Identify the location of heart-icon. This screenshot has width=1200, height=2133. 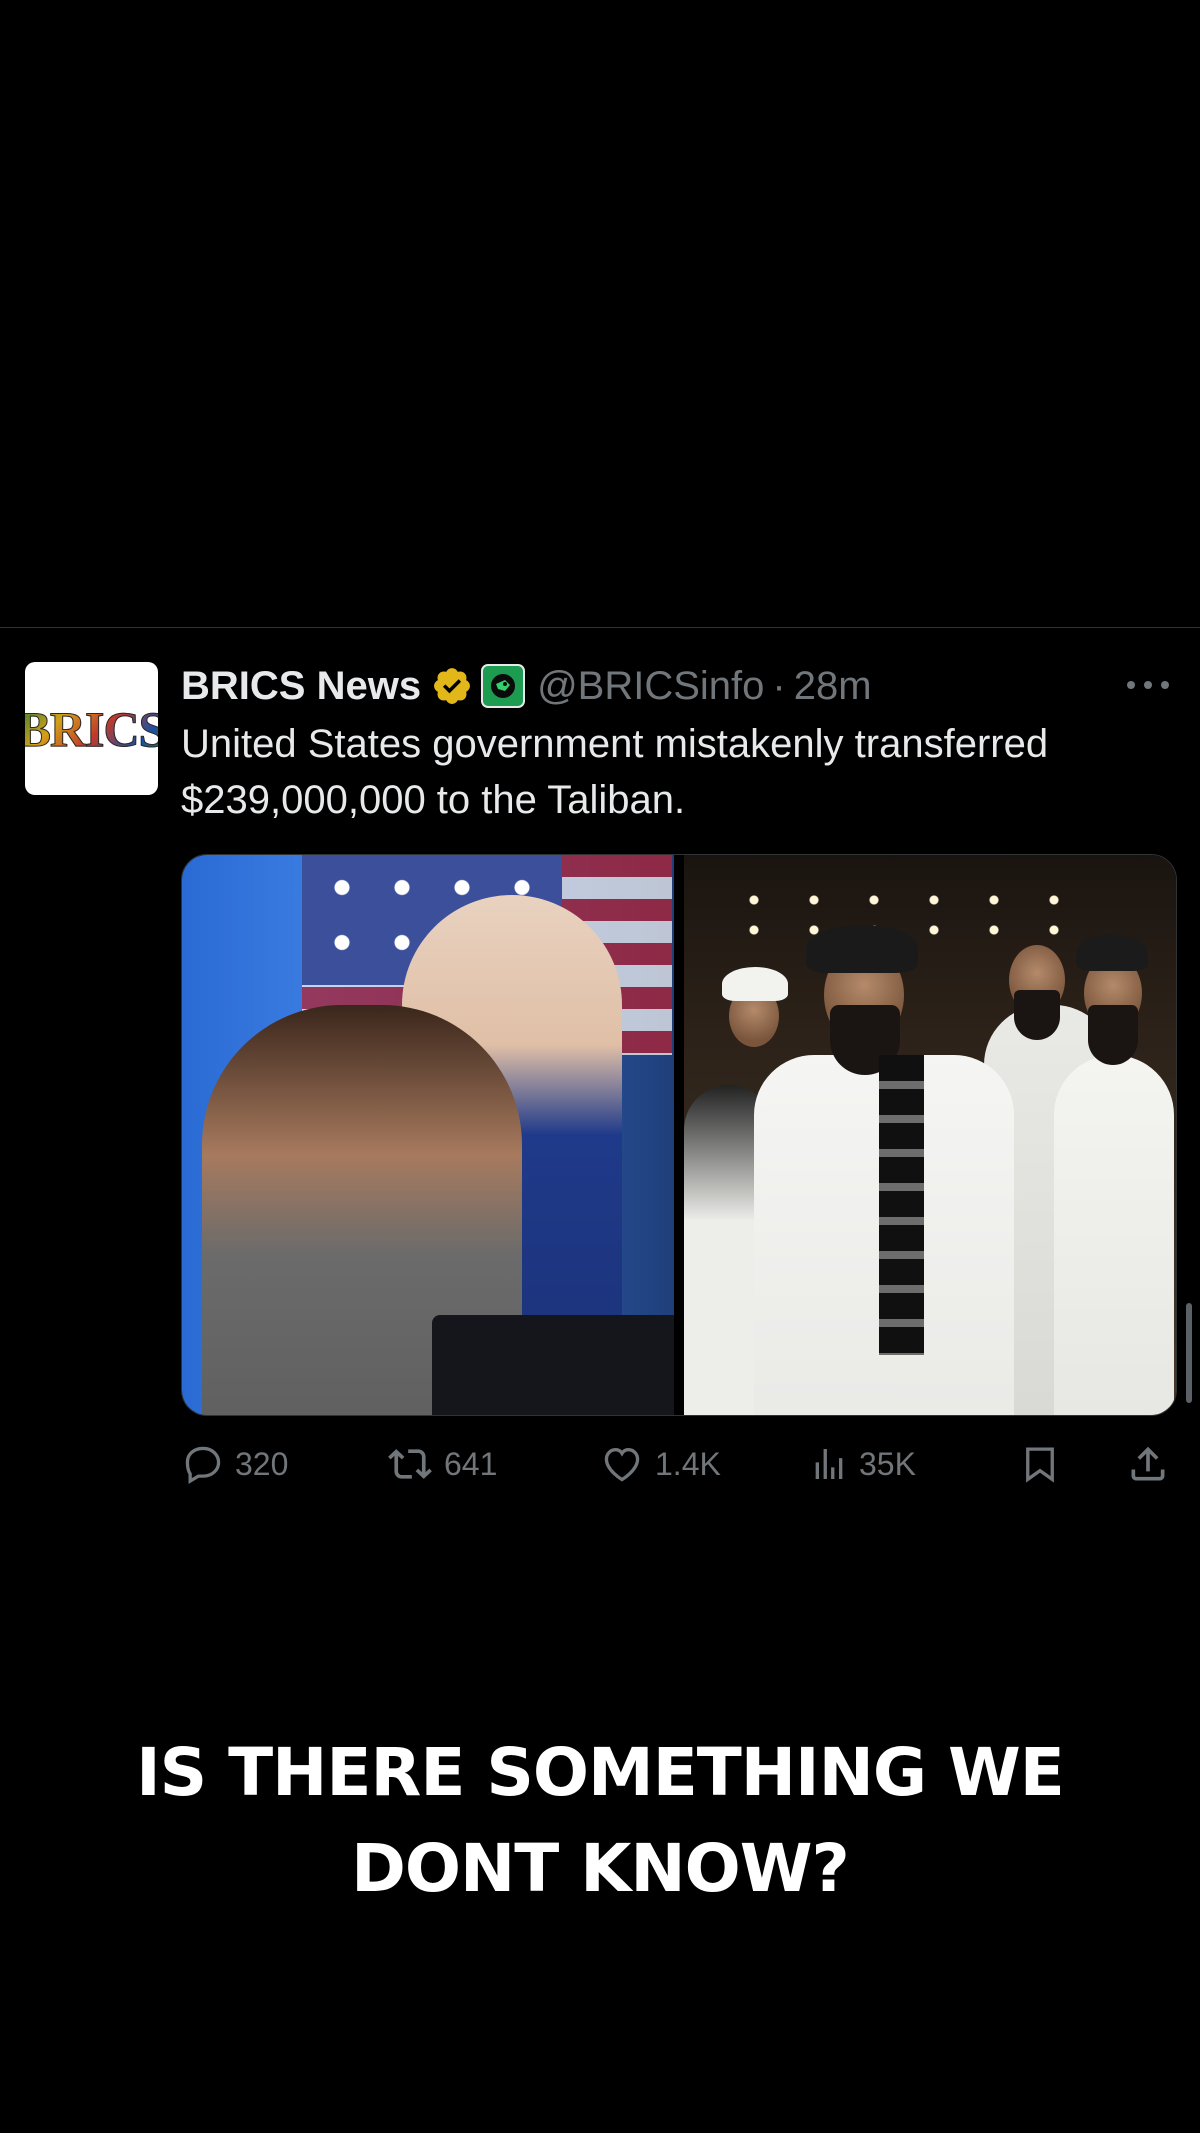
(622, 1465).